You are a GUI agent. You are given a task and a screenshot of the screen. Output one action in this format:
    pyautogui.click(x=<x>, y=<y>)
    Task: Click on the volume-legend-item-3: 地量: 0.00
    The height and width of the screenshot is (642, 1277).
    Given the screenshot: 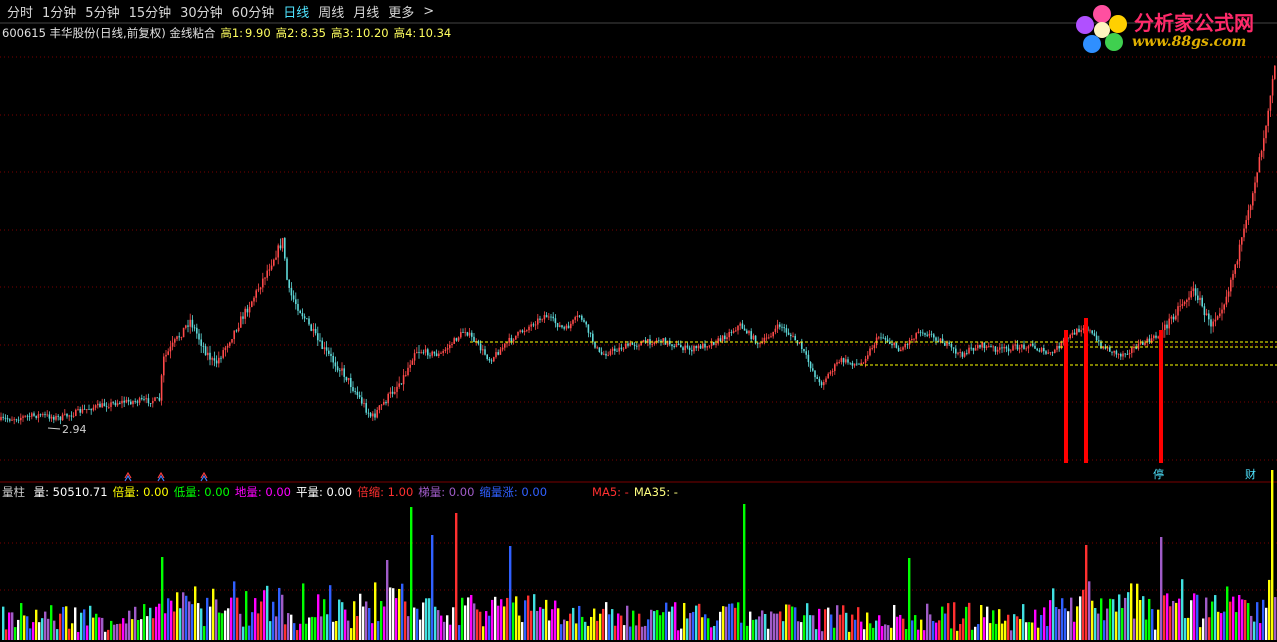 What is the action you would take?
    pyautogui.click(x=262, y=492)
    